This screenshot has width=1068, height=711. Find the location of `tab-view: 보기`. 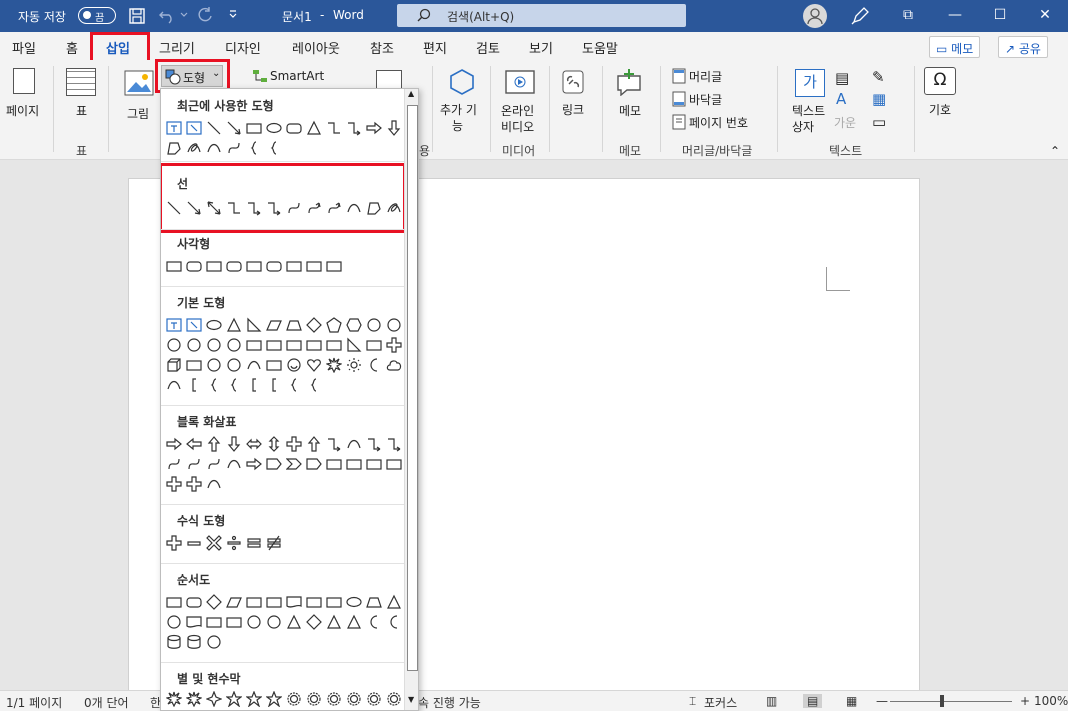

tab-view: 보기 is located at coordinates (541, 47).